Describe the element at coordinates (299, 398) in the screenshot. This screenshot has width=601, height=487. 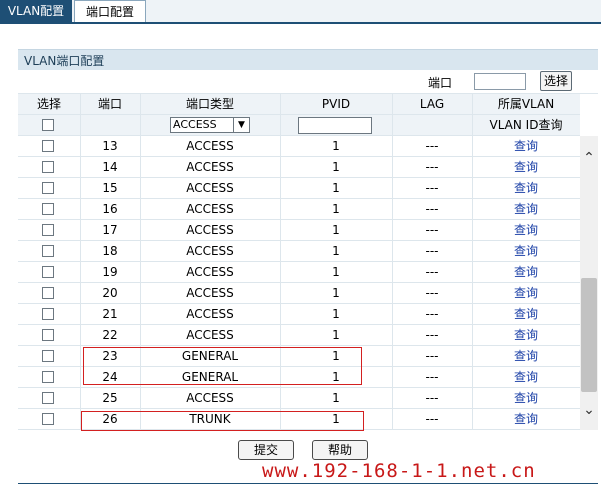
I see `table-row: 25 ACCESS 1 --- 查询` at that location.